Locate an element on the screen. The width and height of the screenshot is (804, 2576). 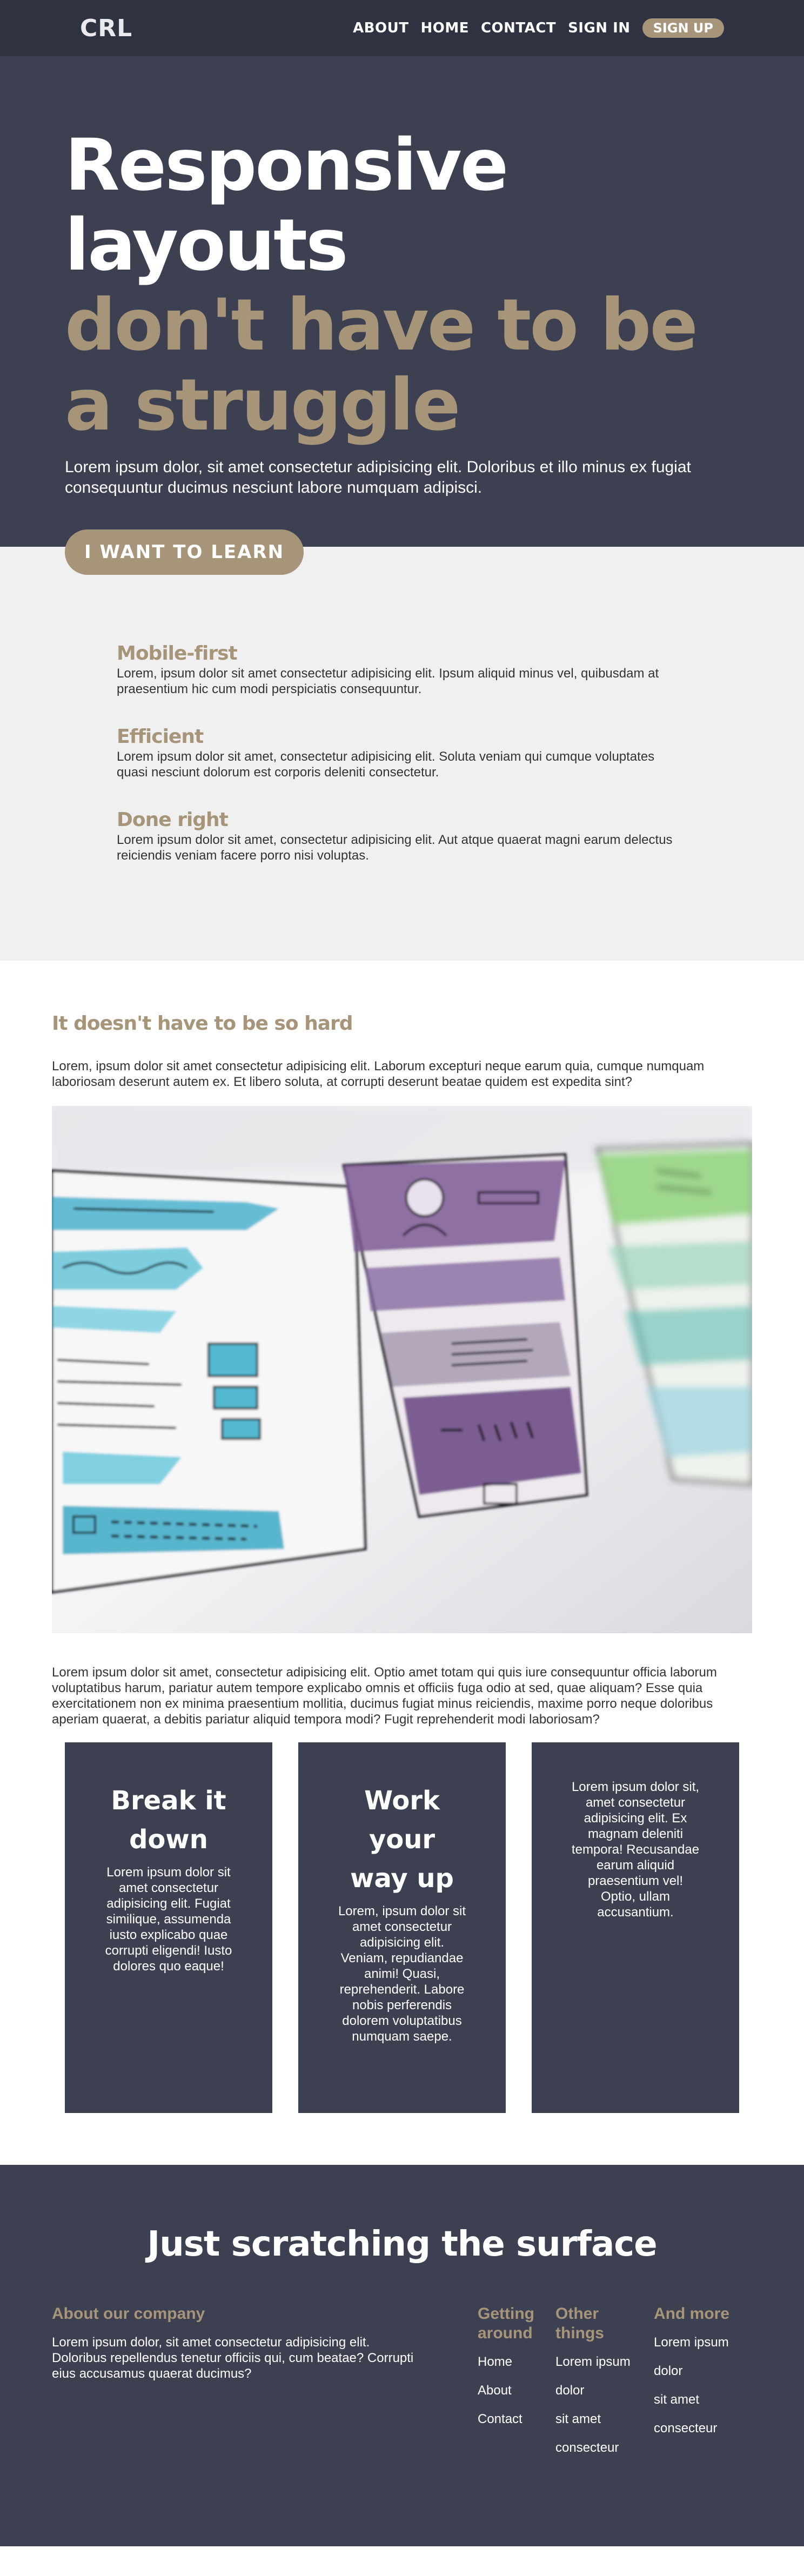
sign-up-button: SIGN UP is located at coordinates (683, 28).